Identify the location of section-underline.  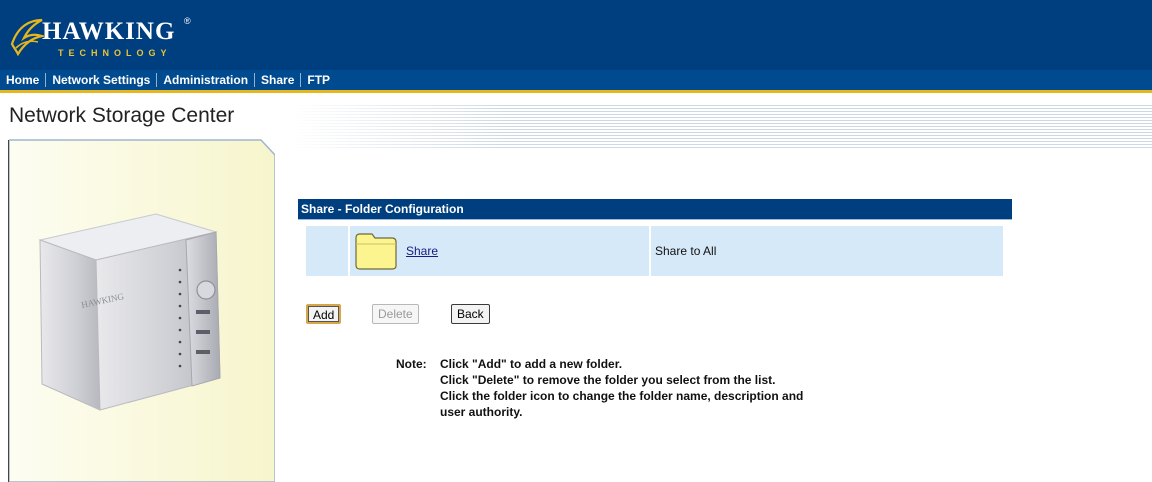
(655, 219).